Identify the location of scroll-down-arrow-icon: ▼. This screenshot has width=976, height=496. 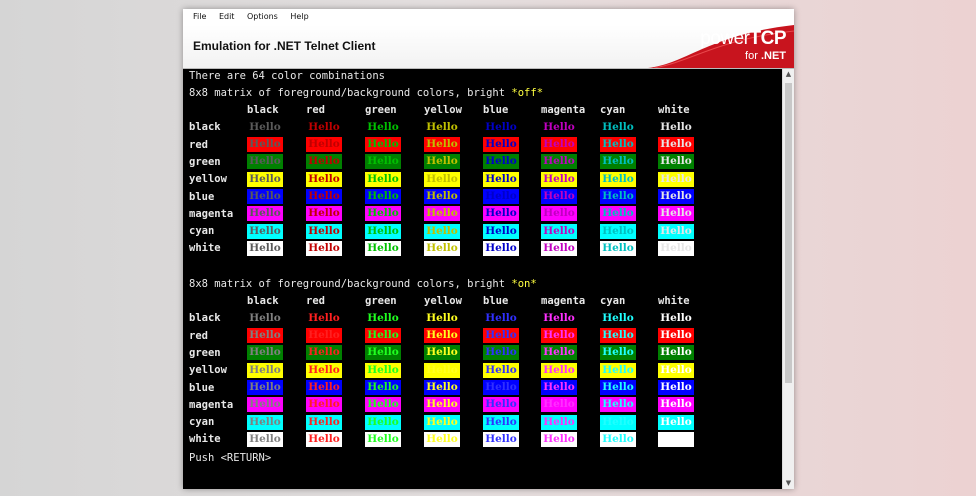
(788, 483).